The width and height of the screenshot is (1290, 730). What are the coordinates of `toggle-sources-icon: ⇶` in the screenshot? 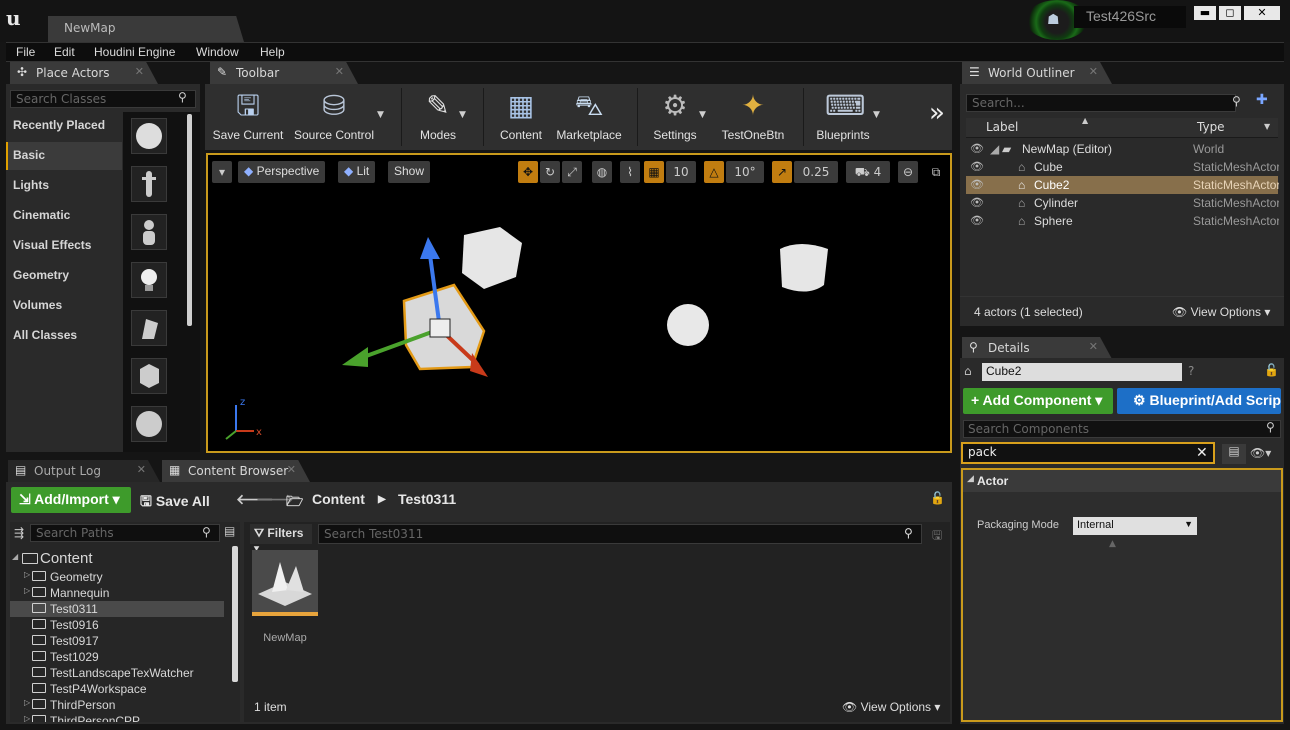 It's located at (19, 533).